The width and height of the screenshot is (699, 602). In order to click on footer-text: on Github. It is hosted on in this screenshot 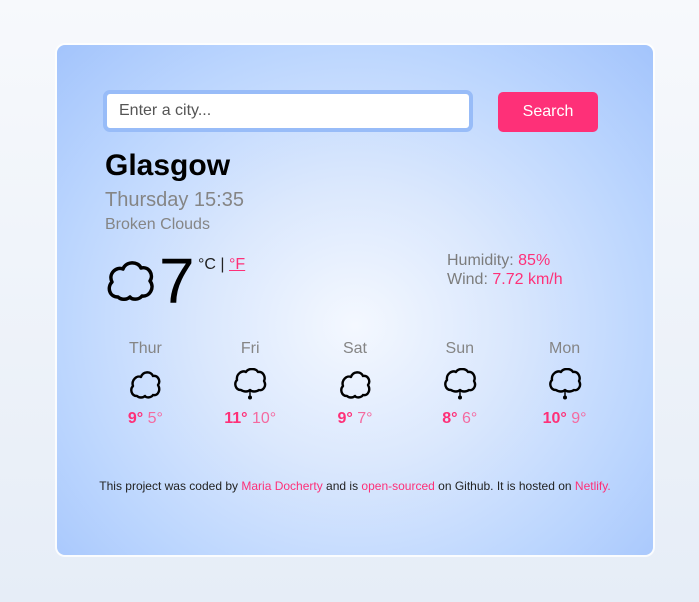, I will do `click(504, 486)`.